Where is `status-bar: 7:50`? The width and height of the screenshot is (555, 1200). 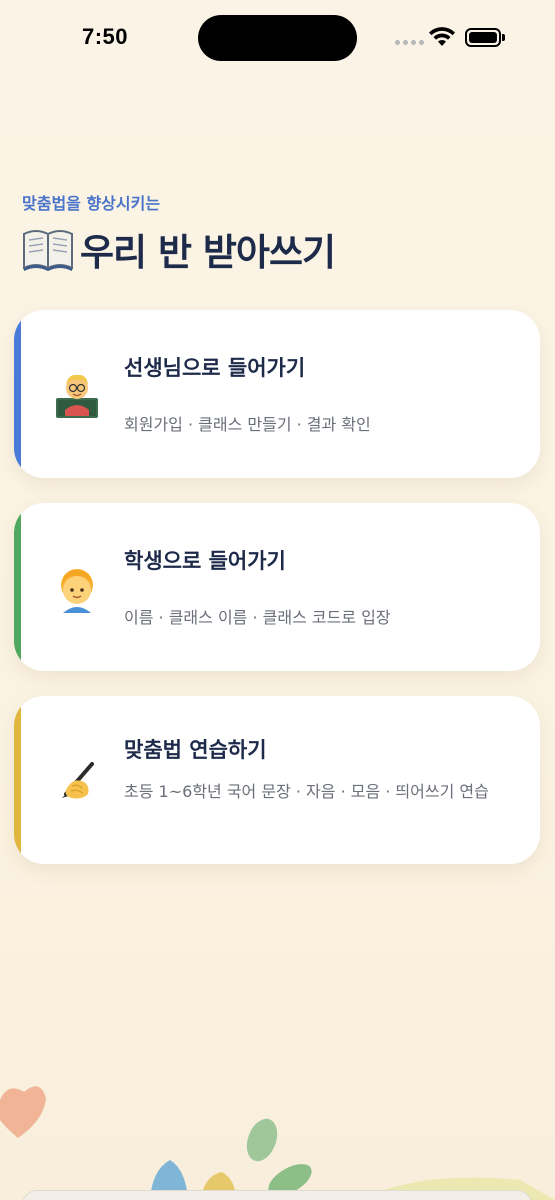 status-bar: 7:50 is located at coordinates (277, 40).